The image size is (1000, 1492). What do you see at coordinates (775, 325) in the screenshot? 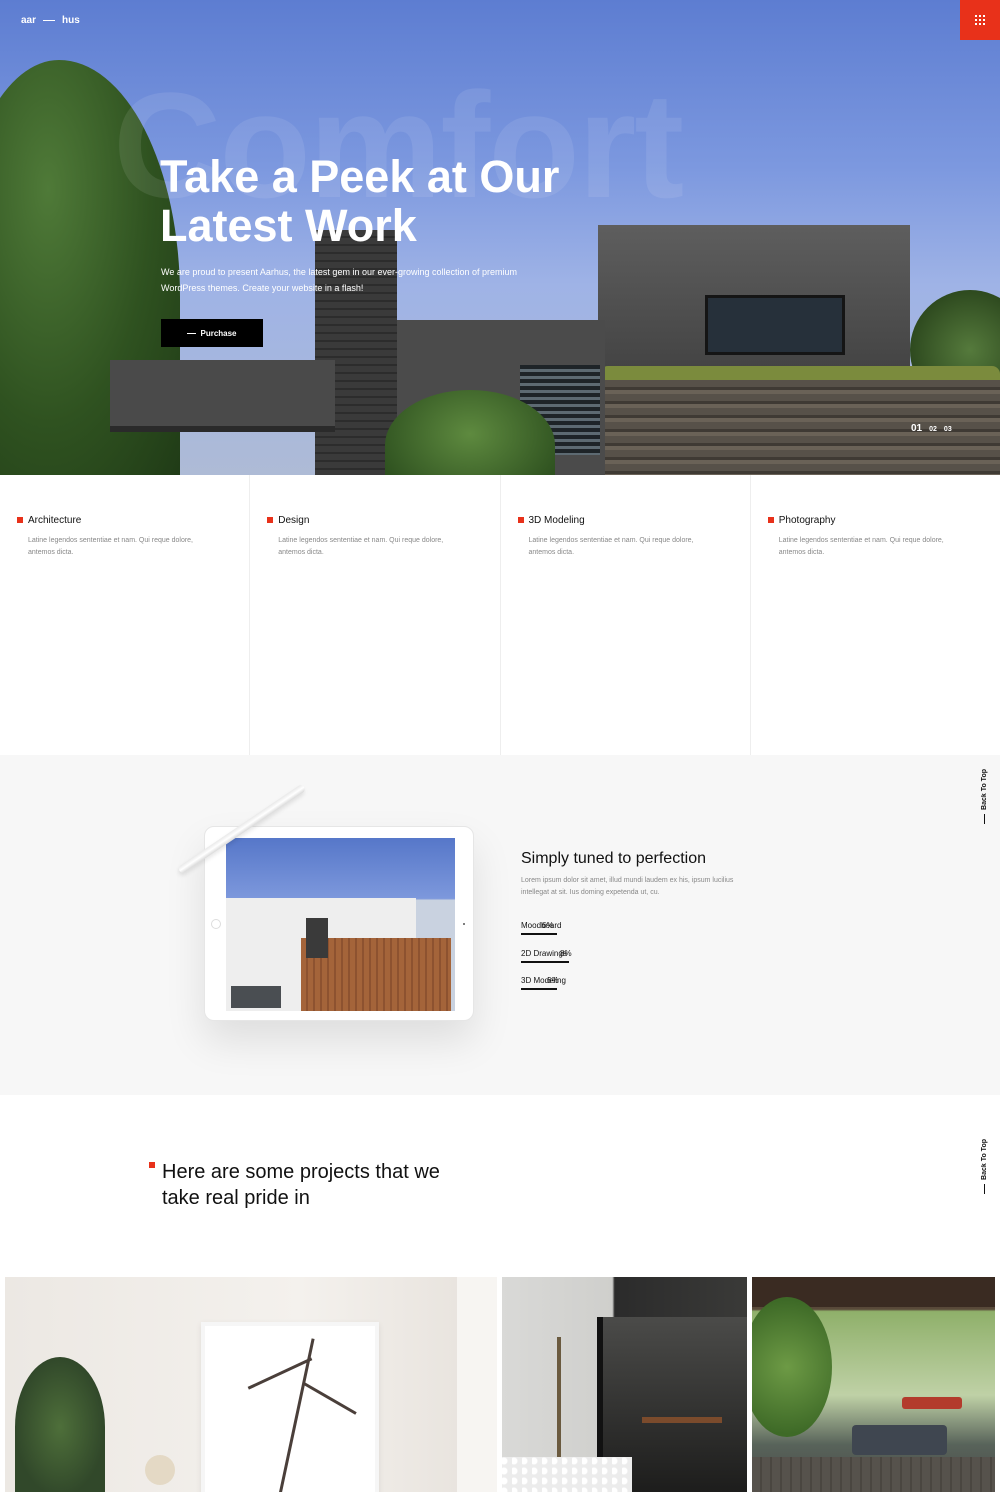
I see `hero-building-window` at bounding box center [775, 325].